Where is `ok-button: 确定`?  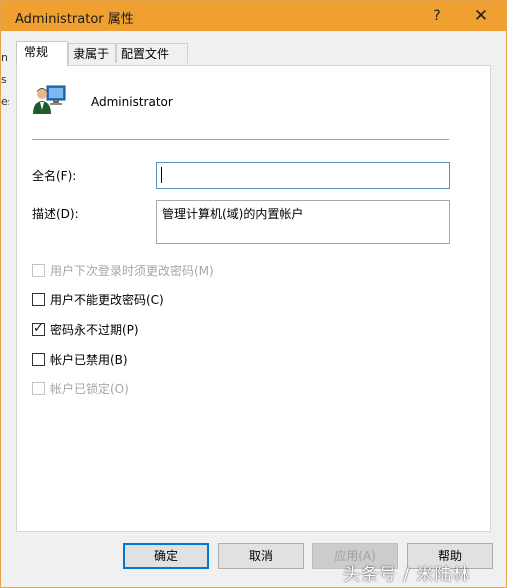
ok-button: 确定 is located at coordinates (166, 556).